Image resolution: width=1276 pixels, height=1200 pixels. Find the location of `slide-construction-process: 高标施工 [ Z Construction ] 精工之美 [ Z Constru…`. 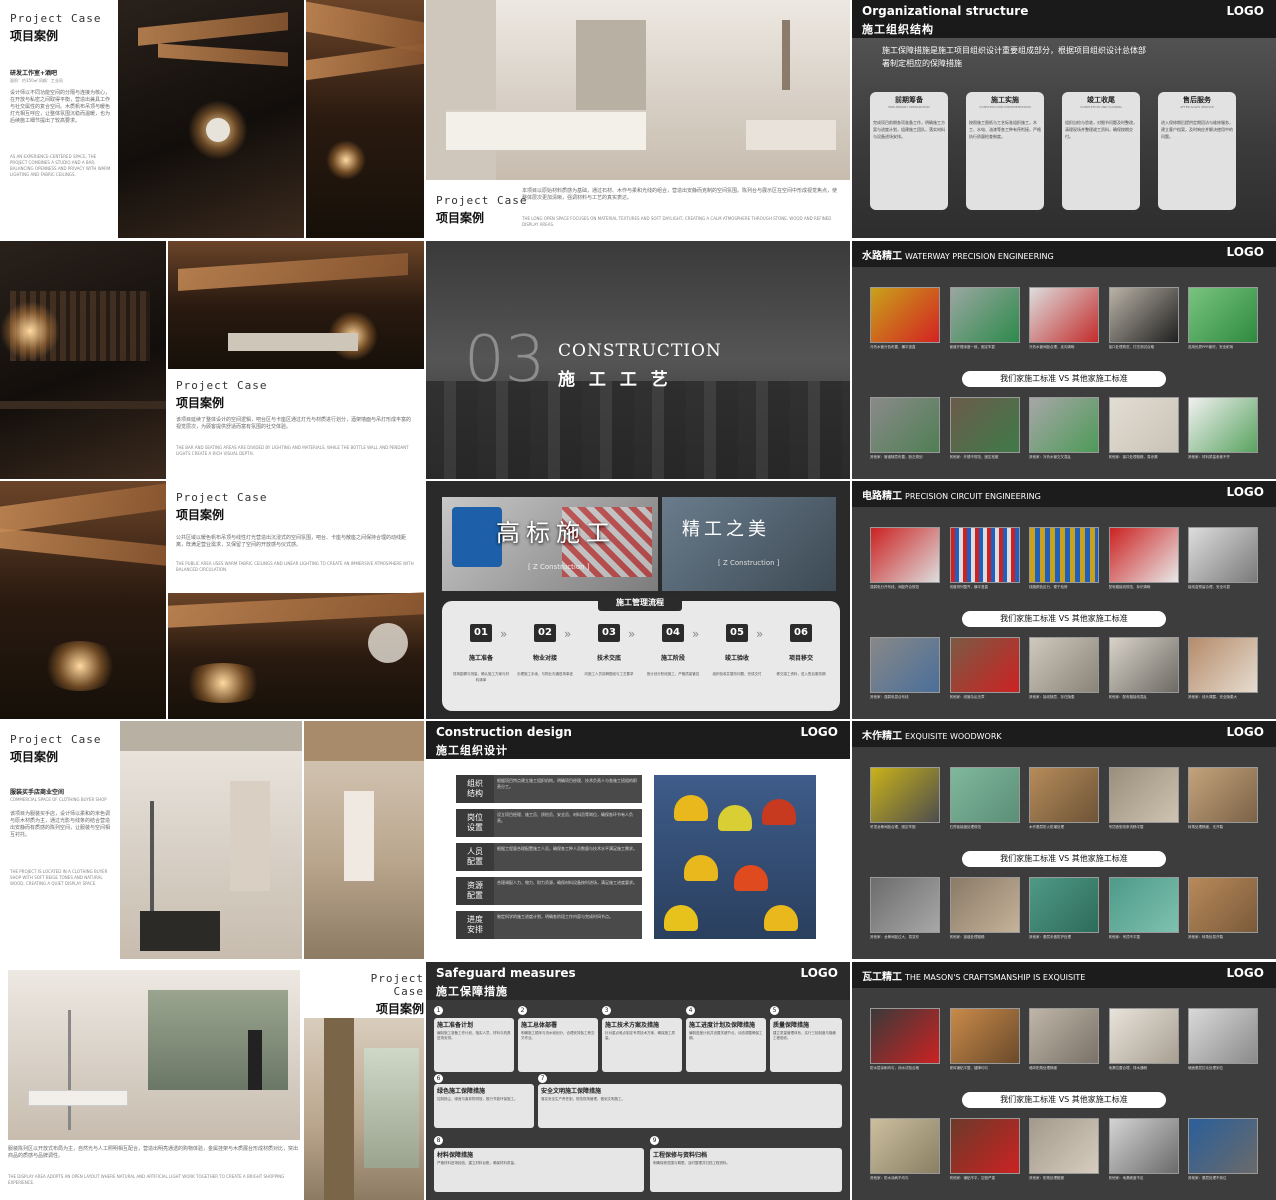

slide-construction-process: 高标施工 [ Z Construction ] 精工之美 [ Z Constru… is located at coordinates (638, 600).